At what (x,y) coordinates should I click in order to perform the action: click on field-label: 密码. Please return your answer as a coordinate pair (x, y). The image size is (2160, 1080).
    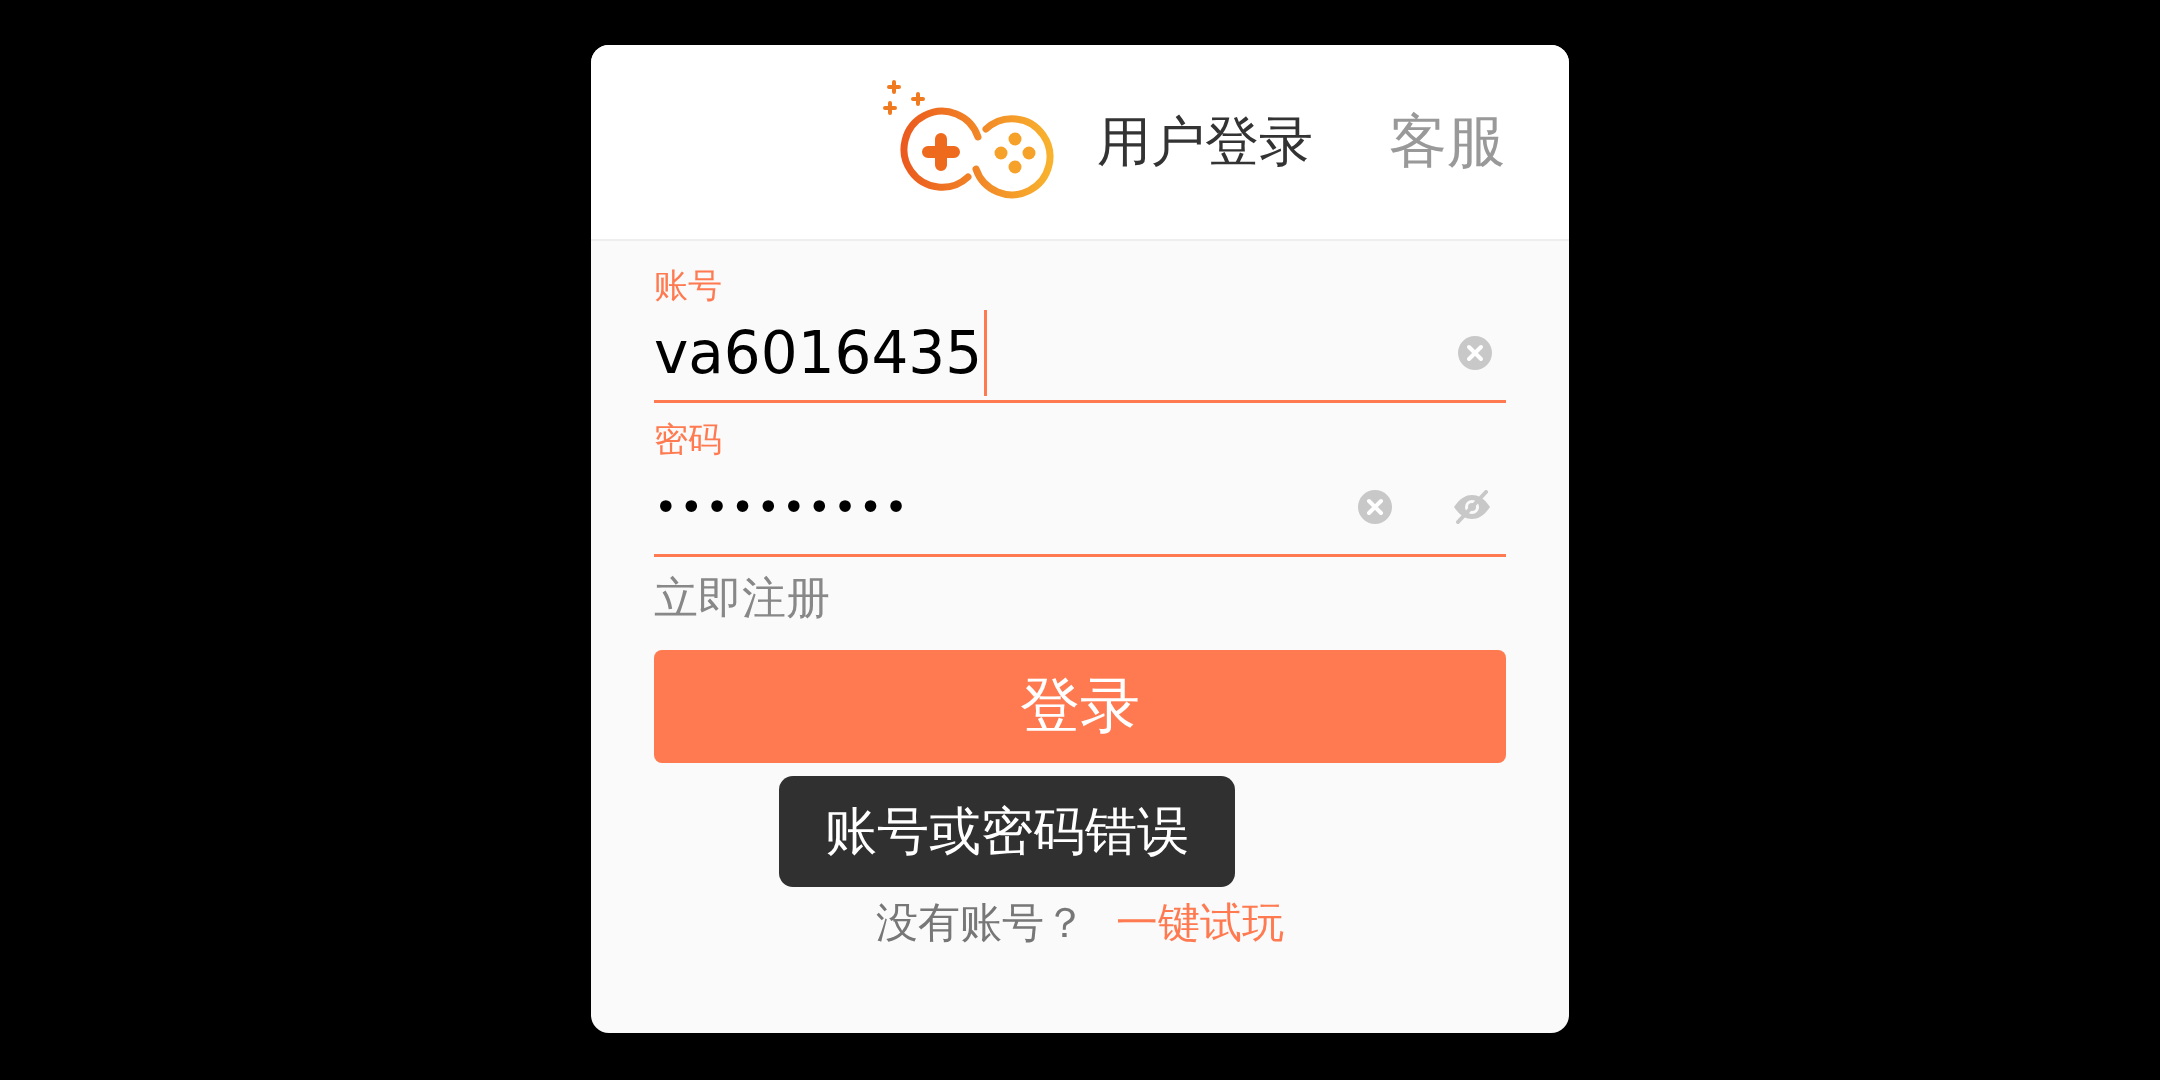
    Looking at the image, I should click on (688, 439).